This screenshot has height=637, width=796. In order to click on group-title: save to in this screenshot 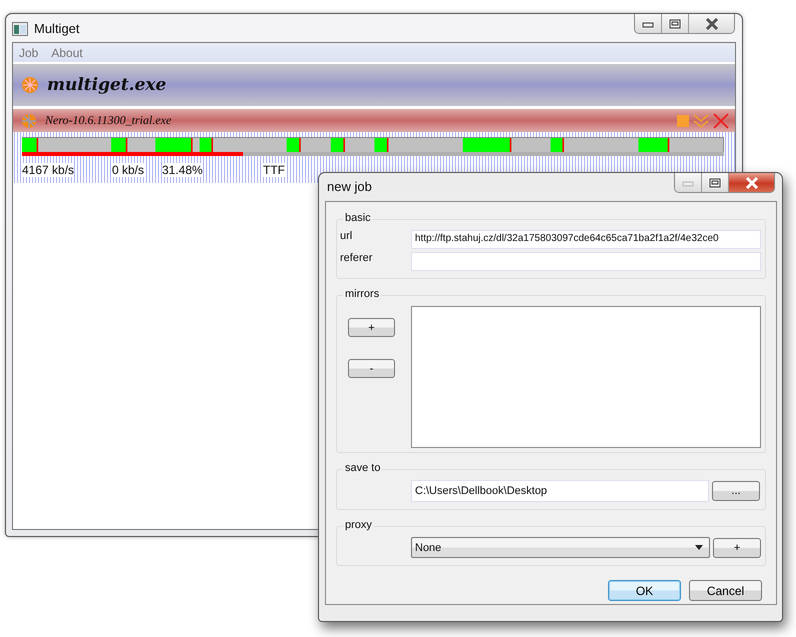, I will do `click(362, 468)`.